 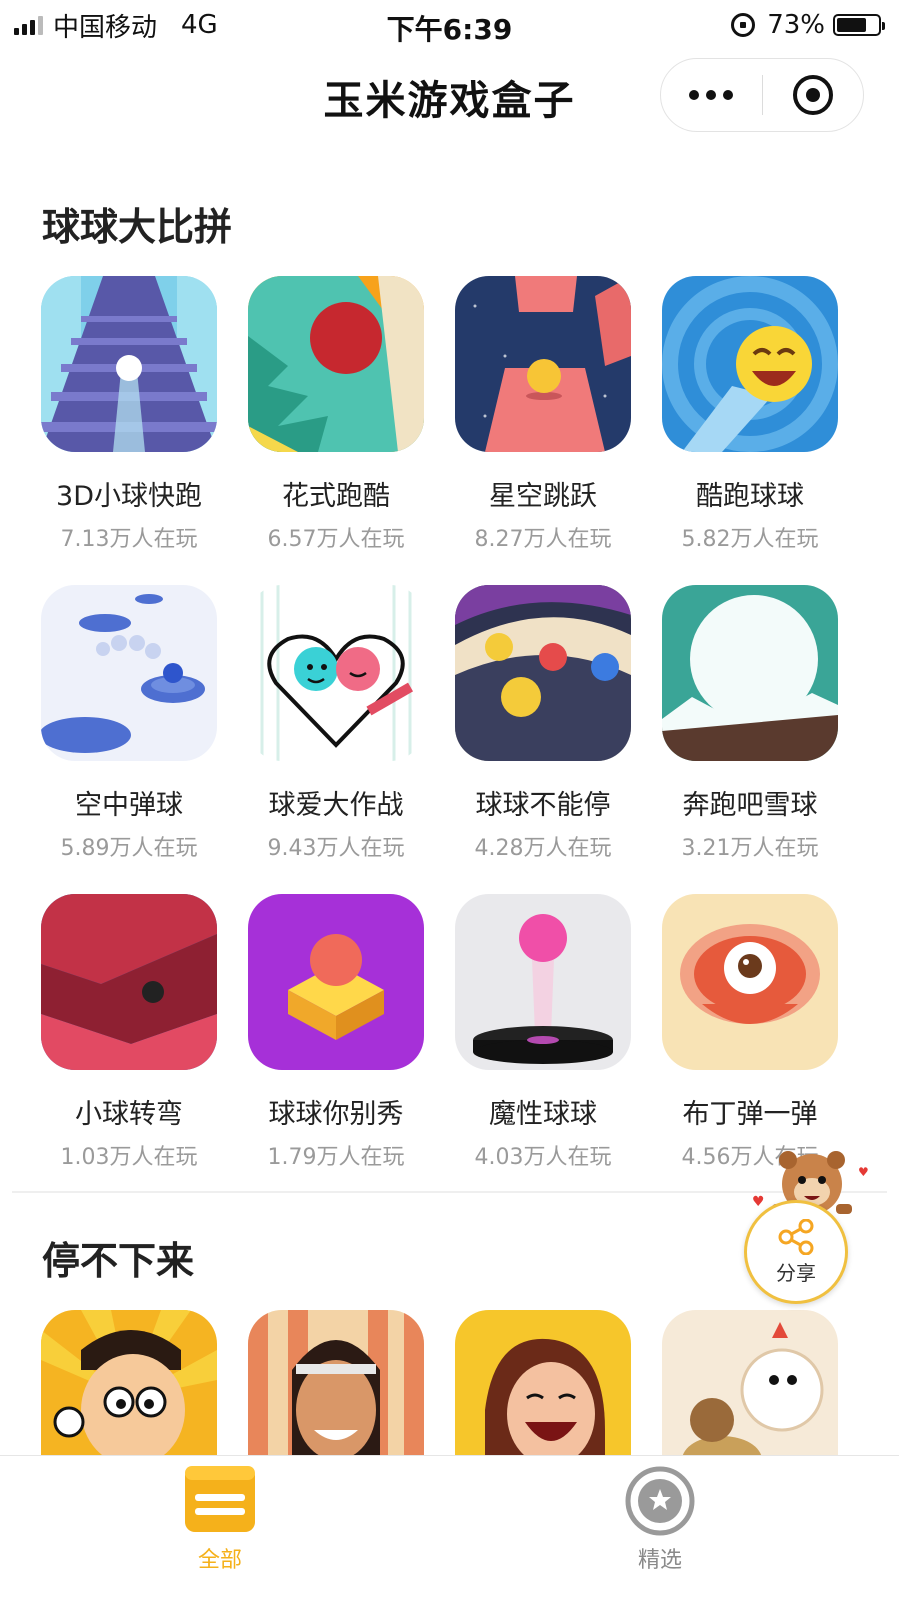 What do you see at coordinates (543, 848) in the screenshot?
I see `game-players: 4.28万人在玩` at bounding box center [543, 848].